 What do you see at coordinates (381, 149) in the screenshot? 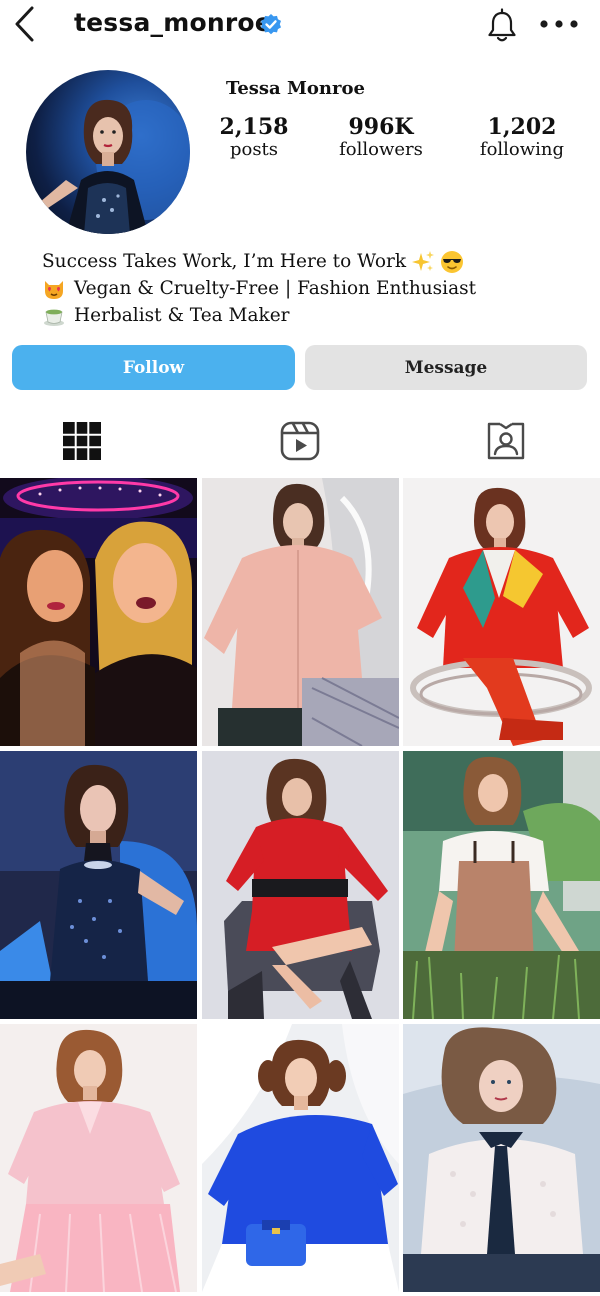
I see `followers-count-label: followers` at bounding box center [381, 149].